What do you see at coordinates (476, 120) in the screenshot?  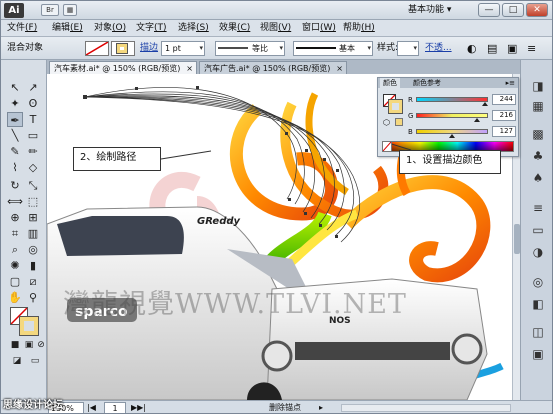 I see `slider-green-thumb` at bounding box center [476, 120].